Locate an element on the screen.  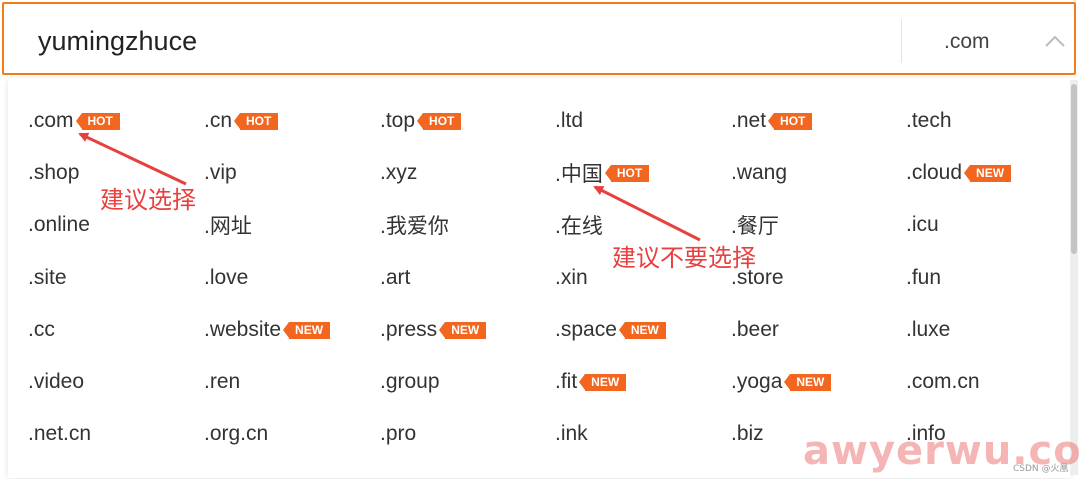
tld-option: .在线 is located at coordinates (579, 225).